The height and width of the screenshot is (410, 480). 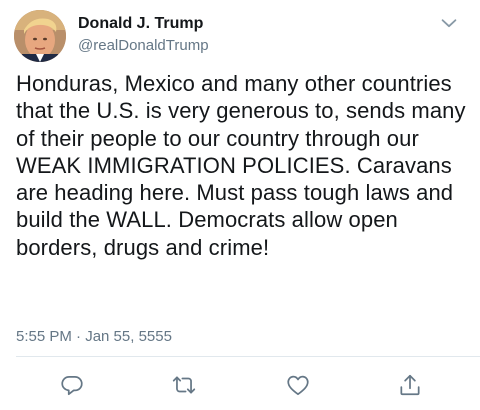 I want to click on like-button, so click(x=298, y=385).